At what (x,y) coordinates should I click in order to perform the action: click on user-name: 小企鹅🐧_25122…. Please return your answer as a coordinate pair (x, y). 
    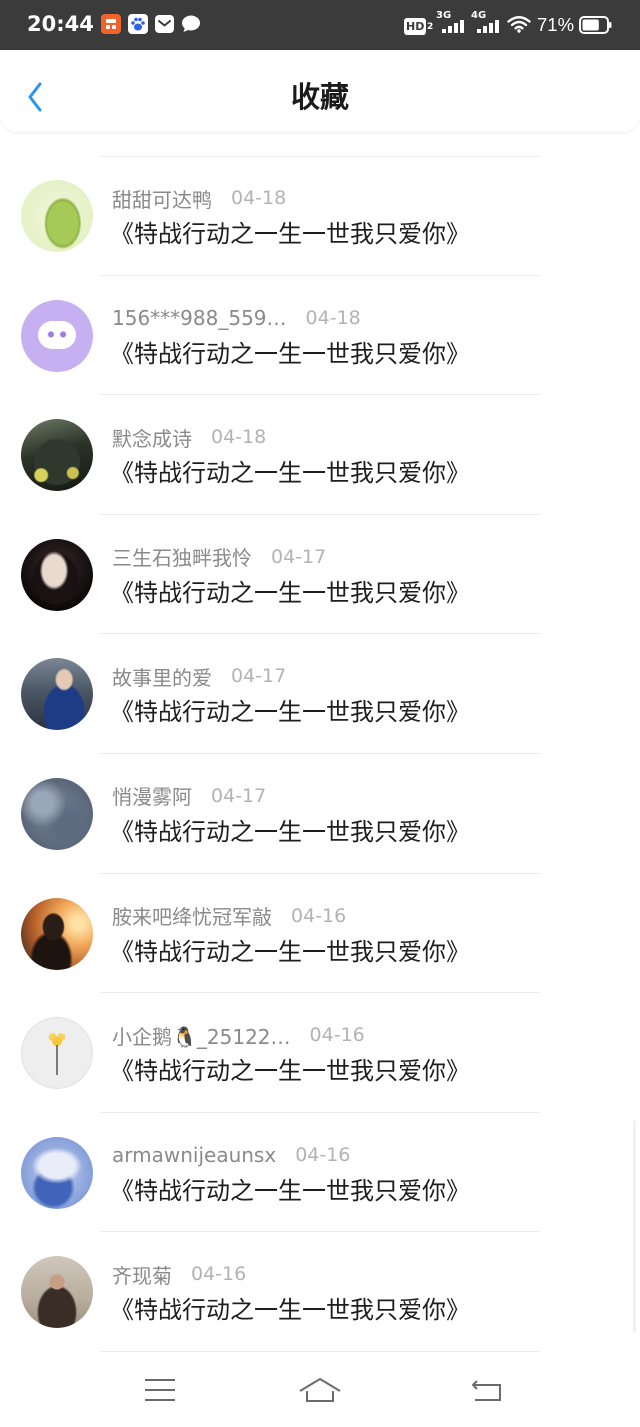
    Looking at the image, I should click on (201, 1036).